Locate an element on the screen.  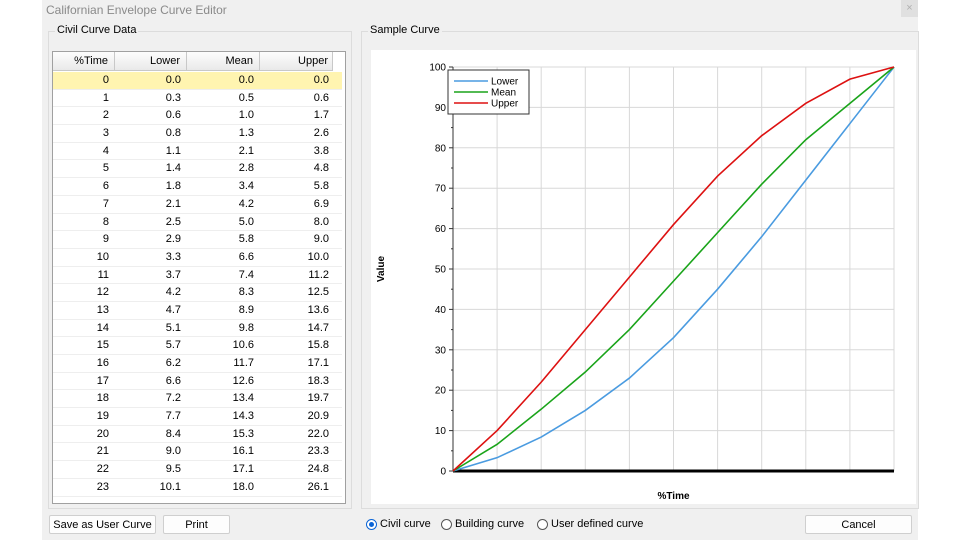
table-row: 13 4.7 8.9 13.6 is located at coordinates (197, 311).